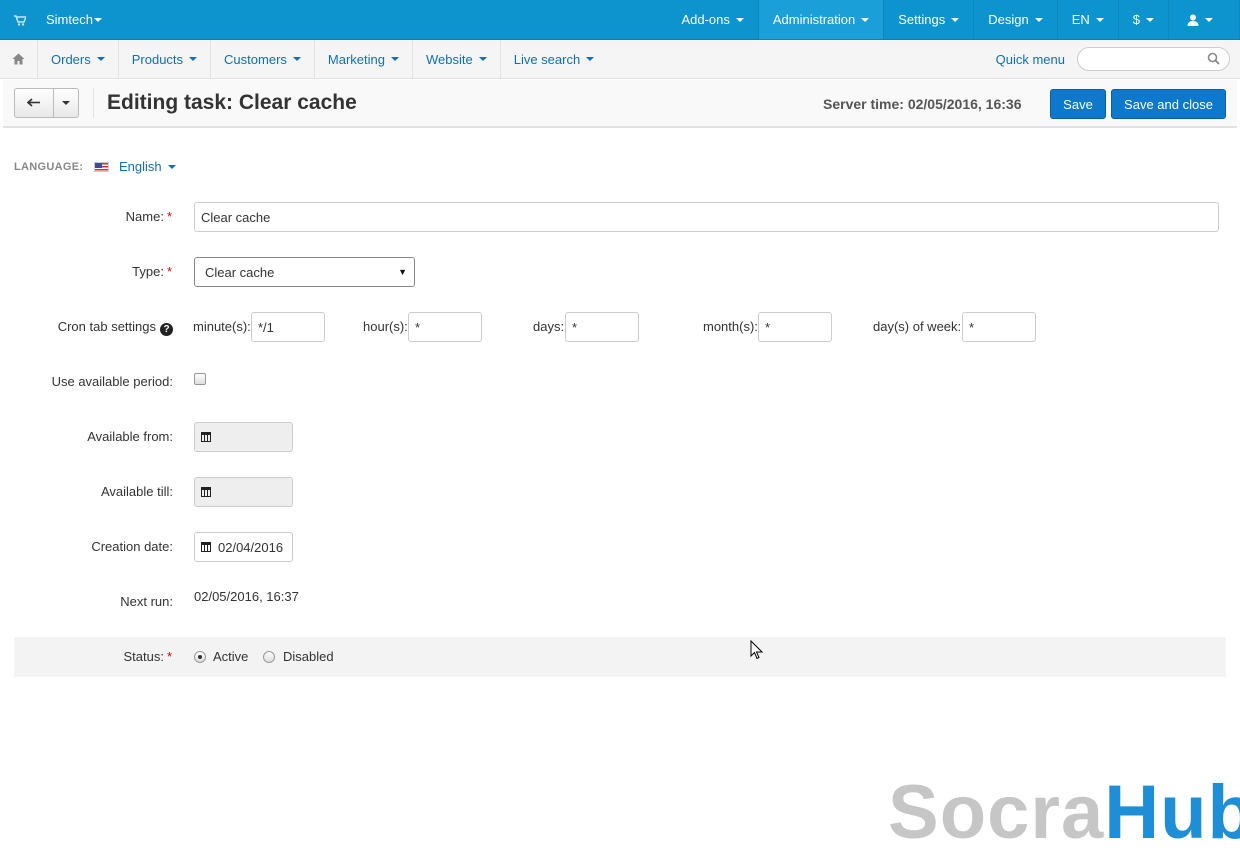 Image resolution: width=1240 pixels, height=850 pixels. I want to click on available-till-field, so click(243, 492).